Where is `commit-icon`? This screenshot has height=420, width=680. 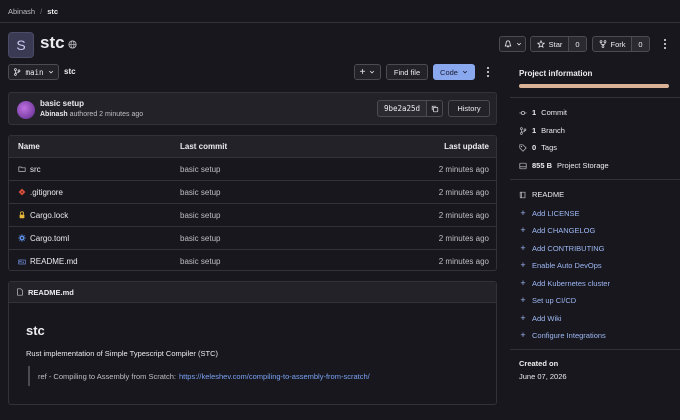
commit-icon is located at coordinates (523, 112).